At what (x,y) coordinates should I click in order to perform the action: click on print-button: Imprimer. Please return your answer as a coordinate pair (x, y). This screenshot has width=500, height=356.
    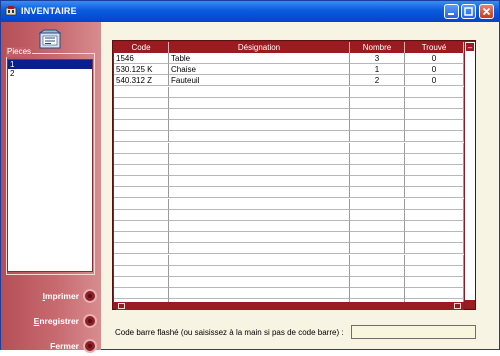
    Looking at the image, I should click on (51, 297).